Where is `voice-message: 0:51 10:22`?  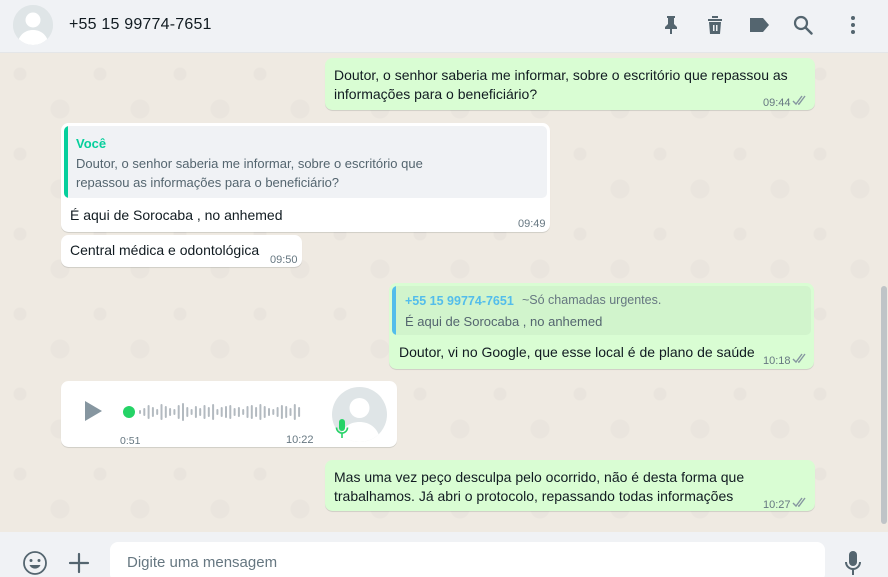
voice-message: 0:51 10:22 is located at coordinates (229, 414).